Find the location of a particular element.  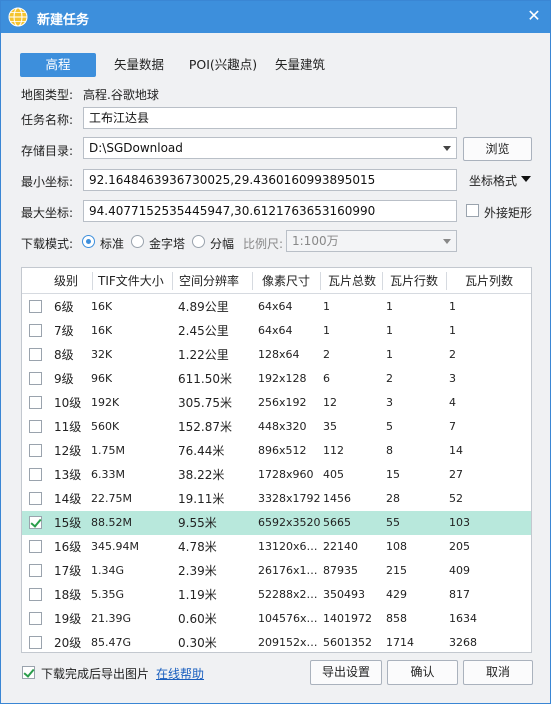

table-row: 10级 192K 305.75米 256x192 12 3 4 is located at coordinates (276, 403).